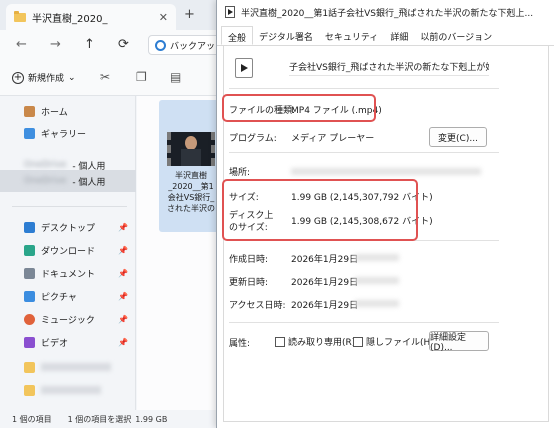  Describe the element at coordinates (377, 303) in the screenshot. I see `accessed-time-redacted` at that location.